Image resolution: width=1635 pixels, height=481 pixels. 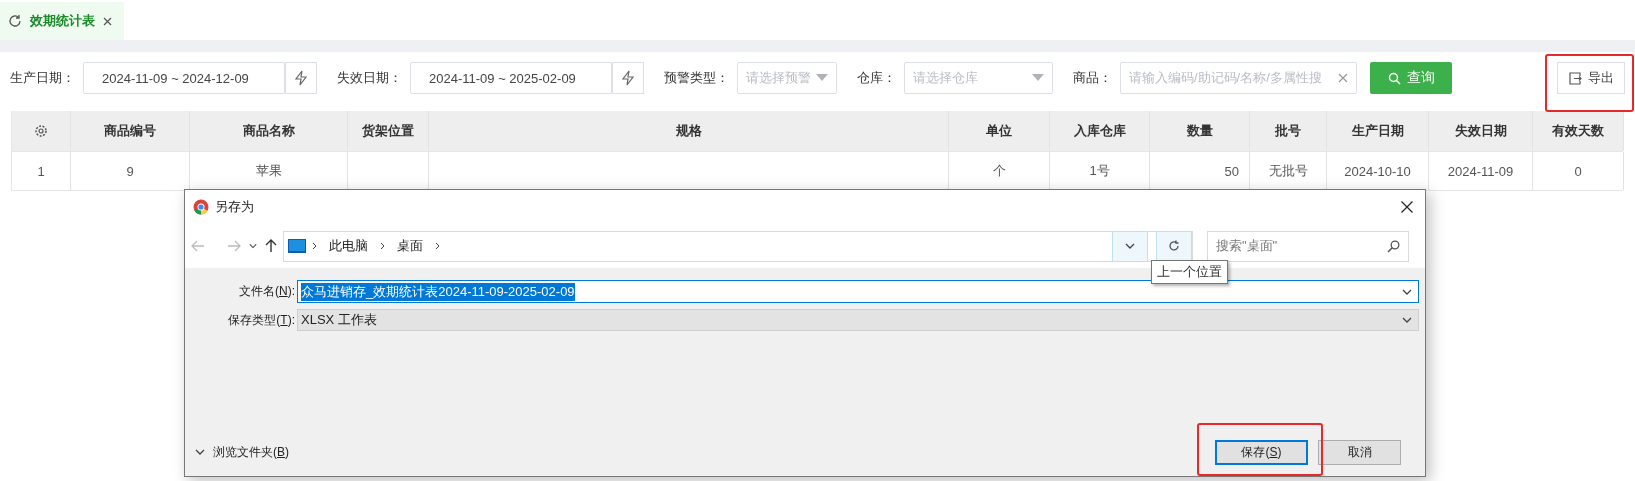 What do you see at coordinates (130, 171) in the screenshot?
I see `table-cell: 9` at bounding box center [130, 171].